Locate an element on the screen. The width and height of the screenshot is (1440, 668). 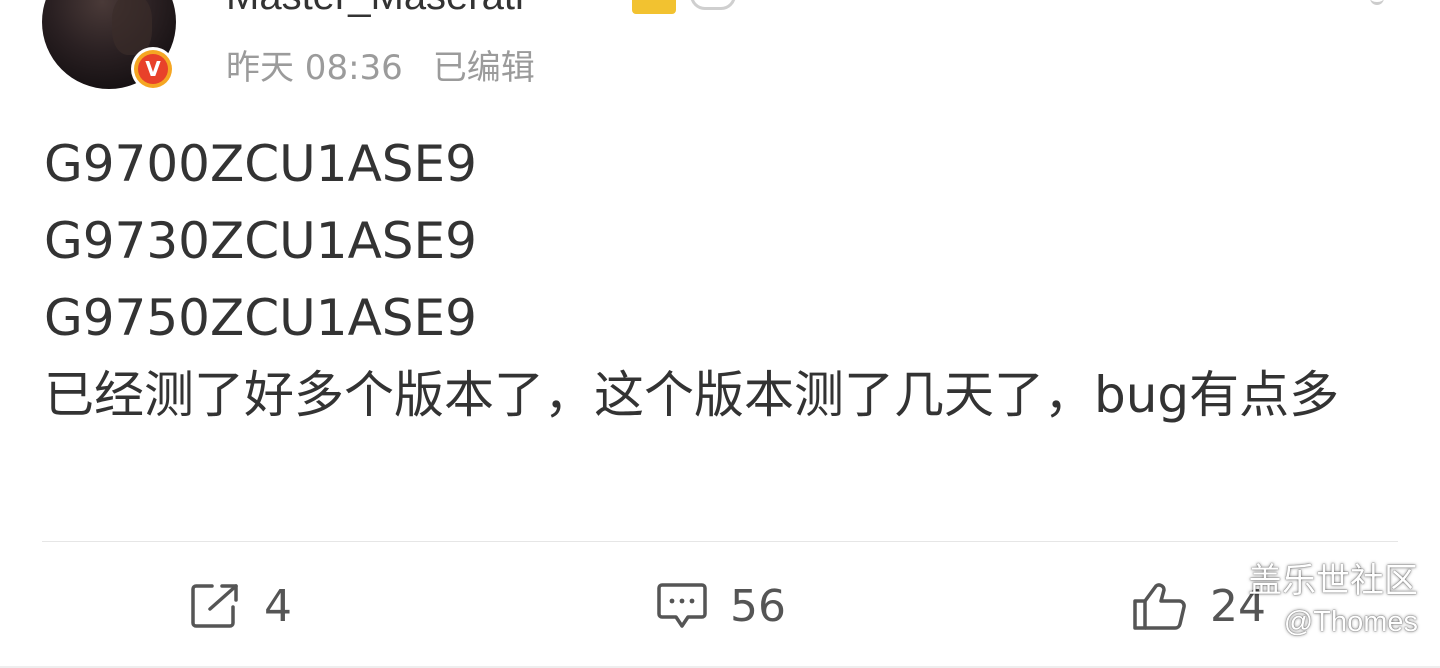
watermark-site: 盖乐世社区 is located at coordinates (1333, 581).